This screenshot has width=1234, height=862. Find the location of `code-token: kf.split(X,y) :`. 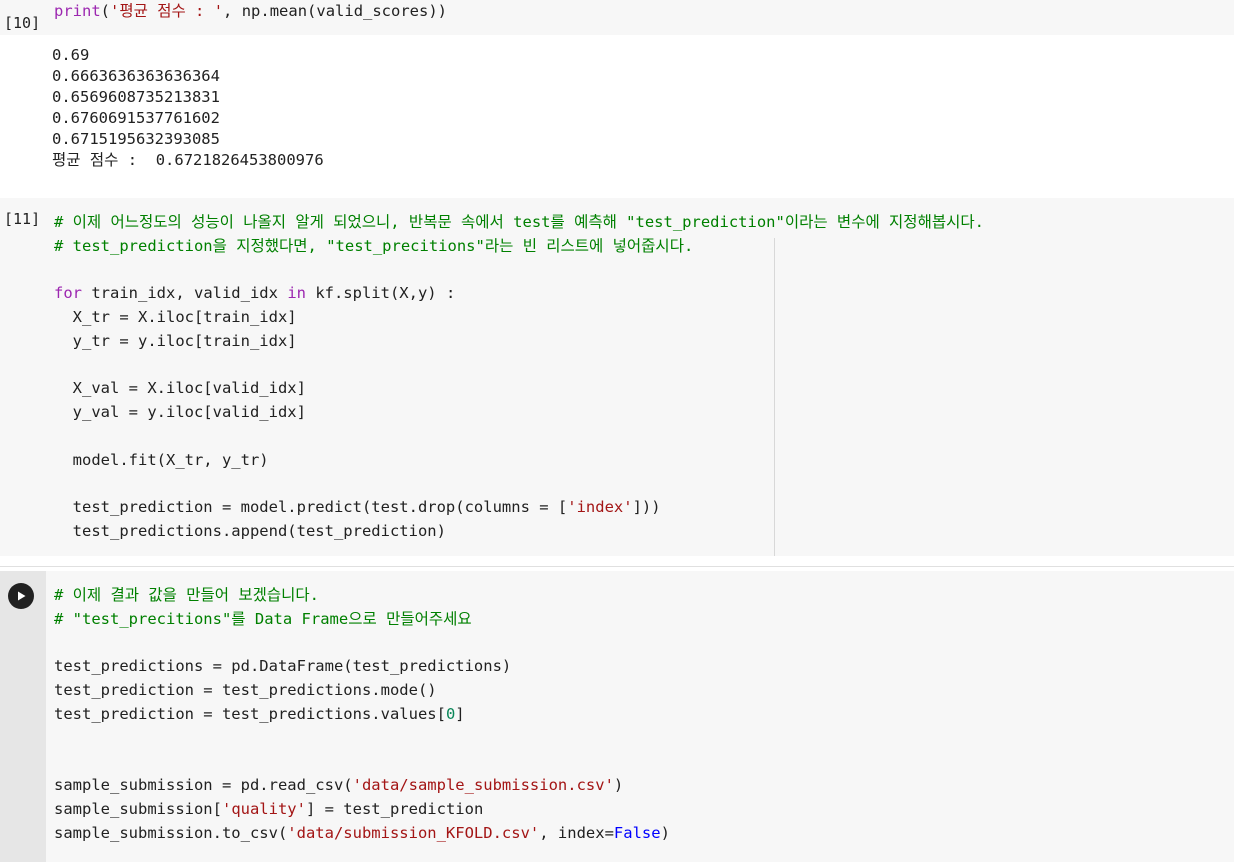

code-token: kf.split(X,y) : is located at coordinates (380, 293).